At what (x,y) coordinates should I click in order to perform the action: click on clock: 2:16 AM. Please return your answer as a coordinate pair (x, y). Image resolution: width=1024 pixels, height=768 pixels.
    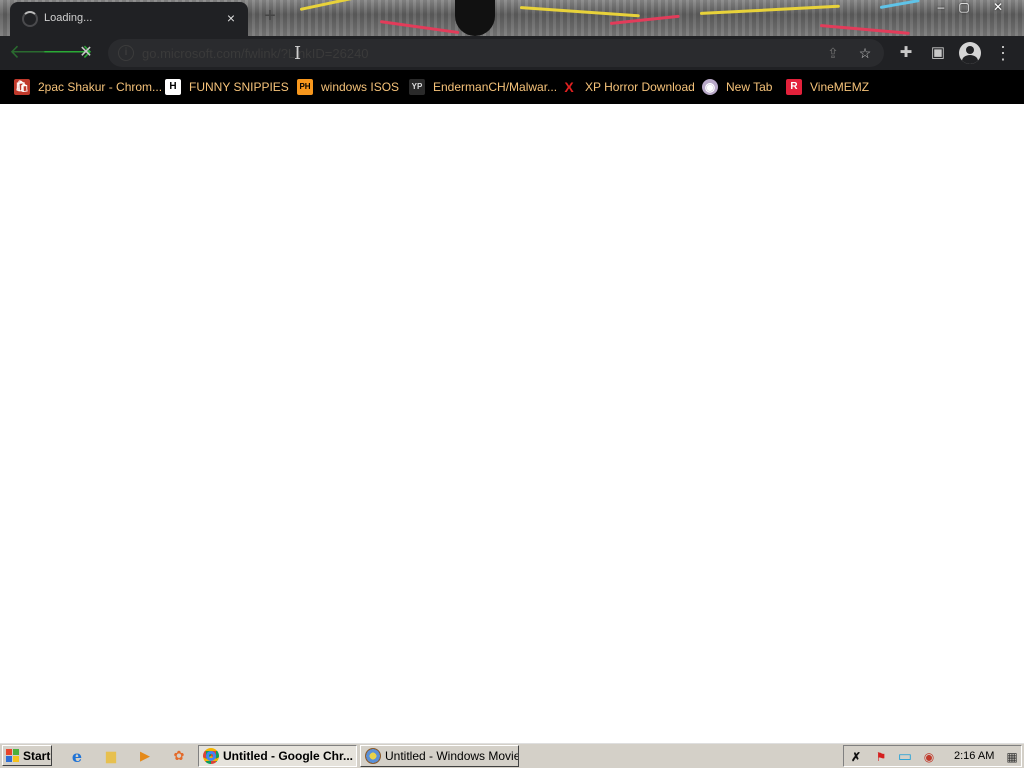
    Looking at the image, I should click on (974, 756).